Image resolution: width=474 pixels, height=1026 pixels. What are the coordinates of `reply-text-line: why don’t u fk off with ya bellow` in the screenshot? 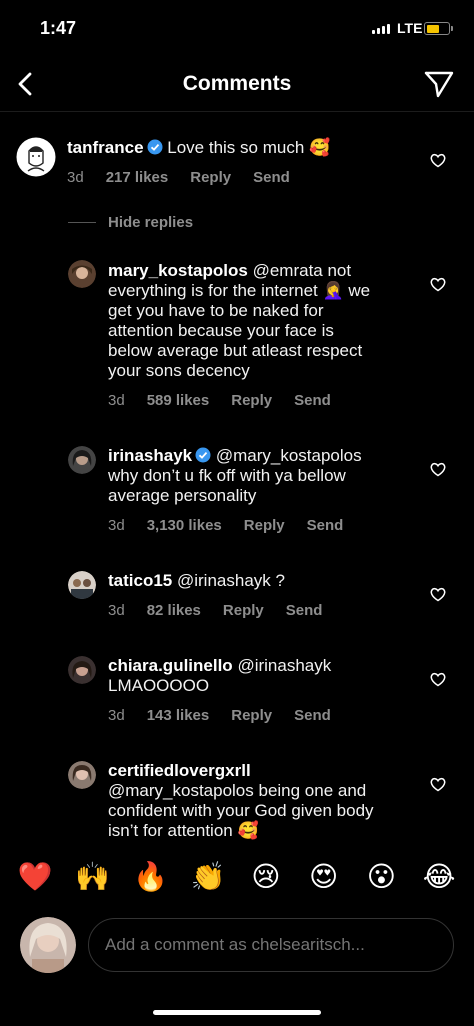 It's located at (227, 475).